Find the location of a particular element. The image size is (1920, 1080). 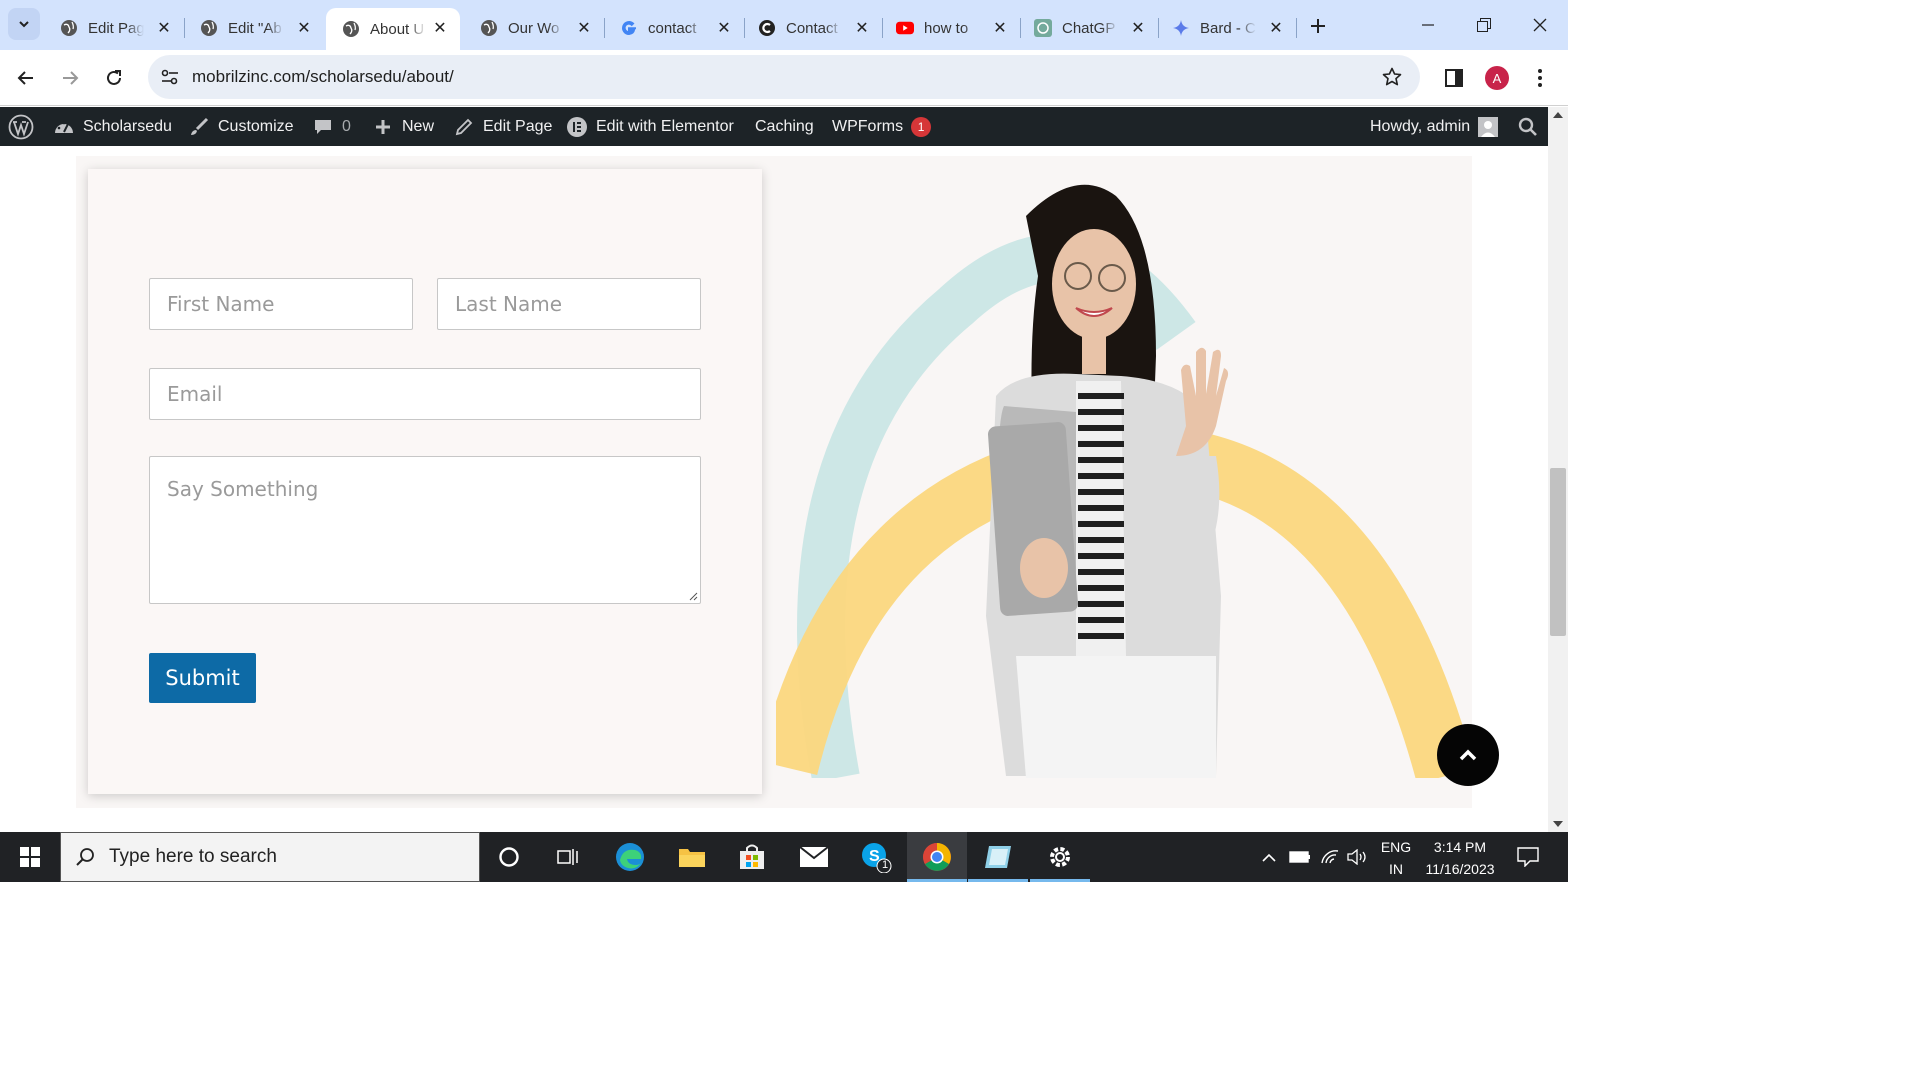

menu-button is located at coordinates (1540, 78).